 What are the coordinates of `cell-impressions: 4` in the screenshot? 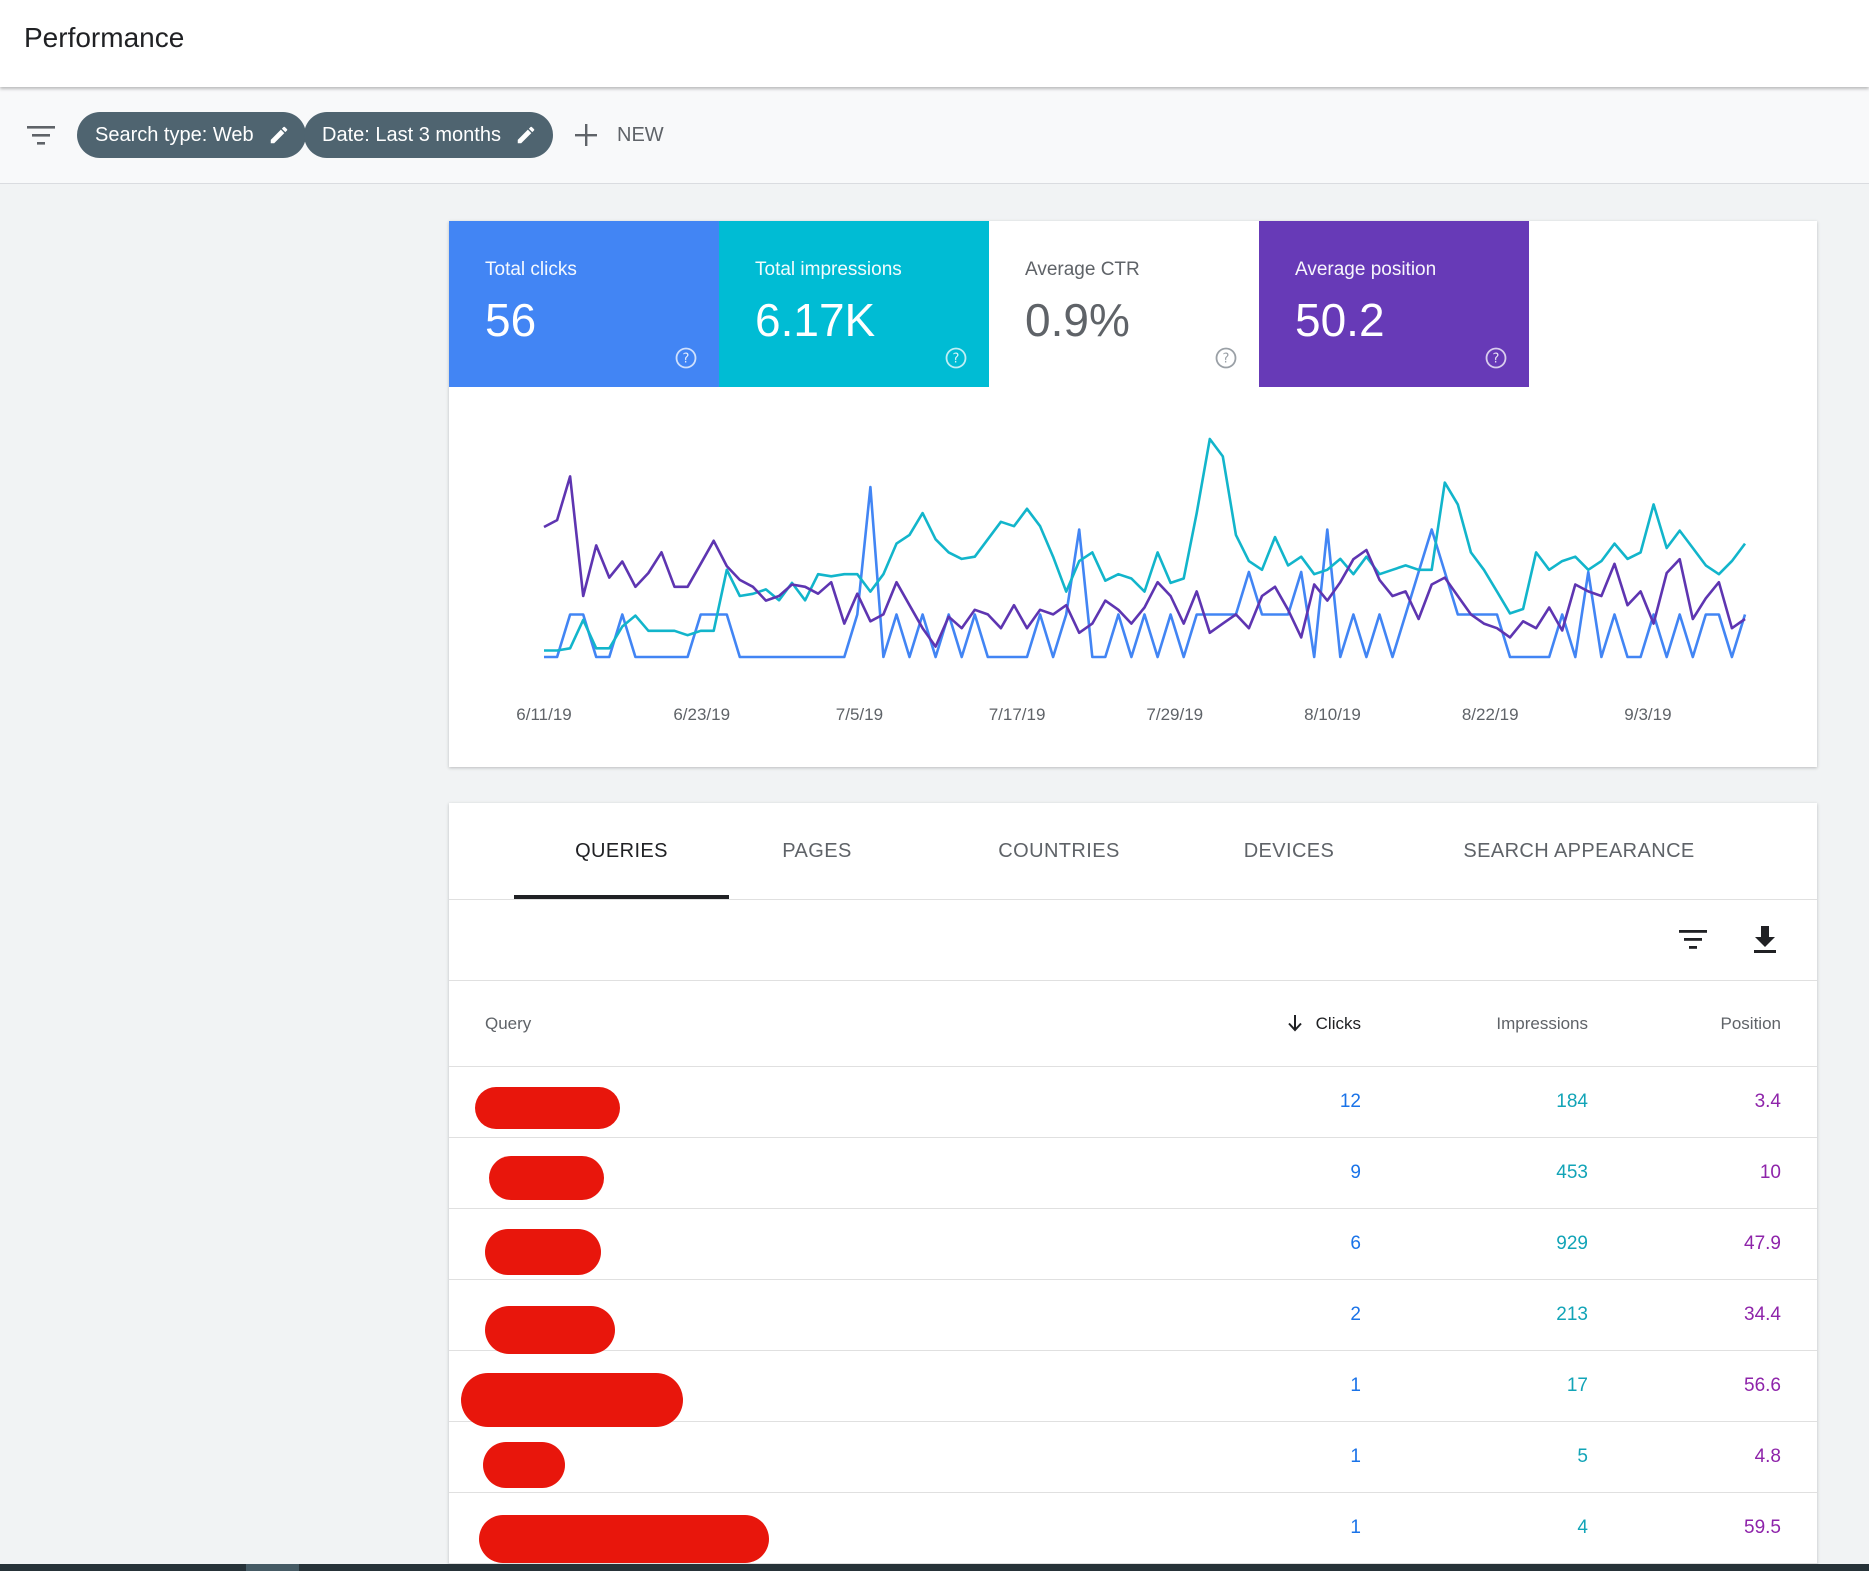 It's located at (1582, 1527).